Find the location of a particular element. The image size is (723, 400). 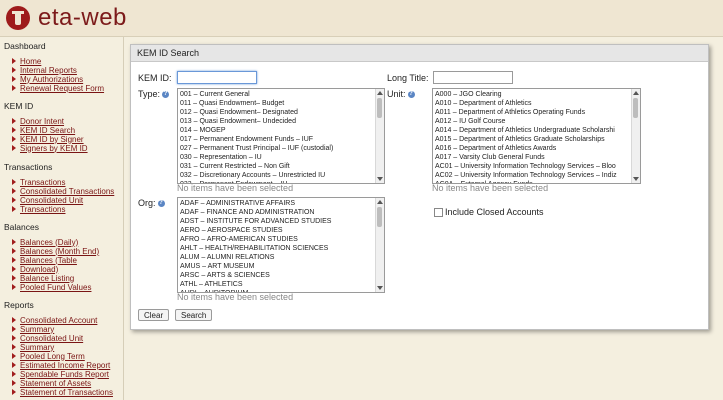

long-title-input is located at coordinates (473, 77).